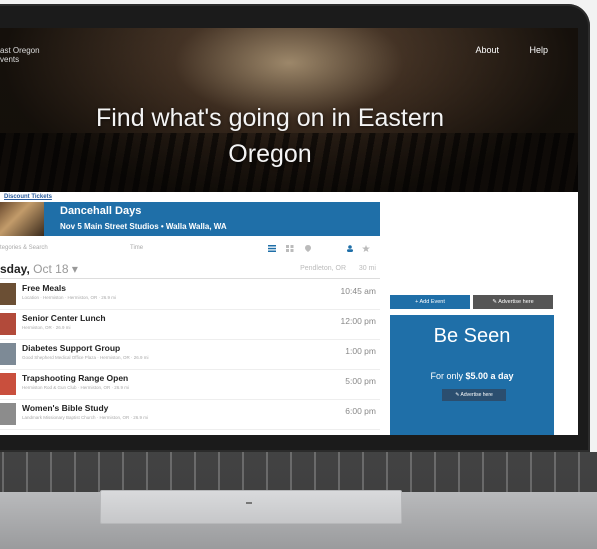 This screenshot has width=597, height=549. What do you see at coordinates (75, 378) in the screenshot?
I see `event-title: Trapshooting Range Open` at bounding box center [75, 378].